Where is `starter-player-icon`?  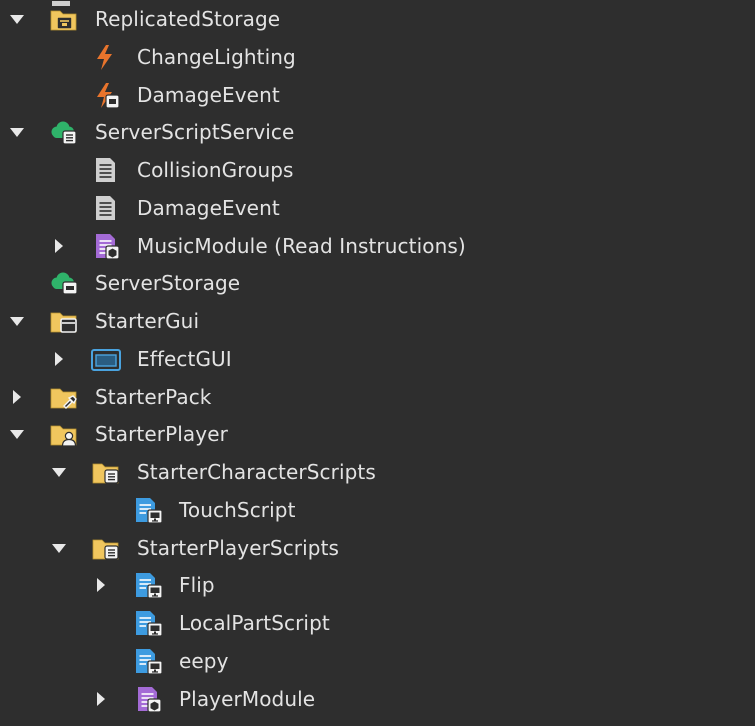 starter-player-icon is located at coordinates (64, 434).